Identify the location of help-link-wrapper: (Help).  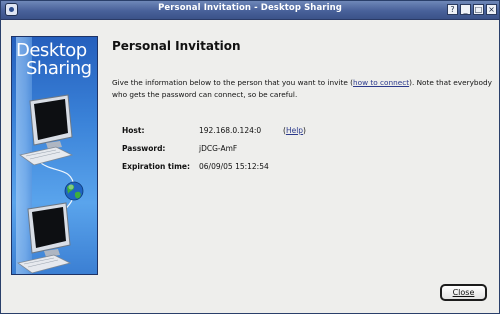
(294, 130).